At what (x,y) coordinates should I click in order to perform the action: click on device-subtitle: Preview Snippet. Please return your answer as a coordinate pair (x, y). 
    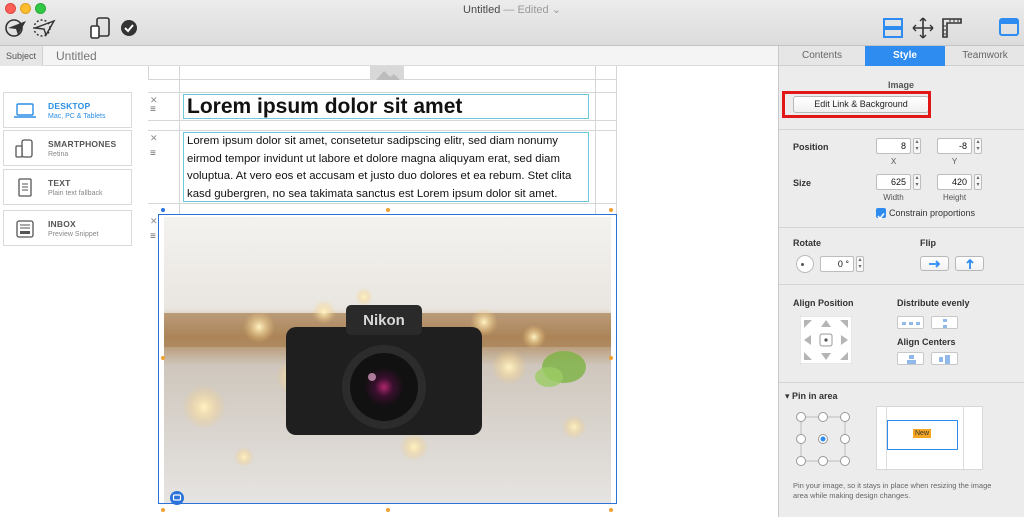
    Looking at the image, I should click on (73, 234).